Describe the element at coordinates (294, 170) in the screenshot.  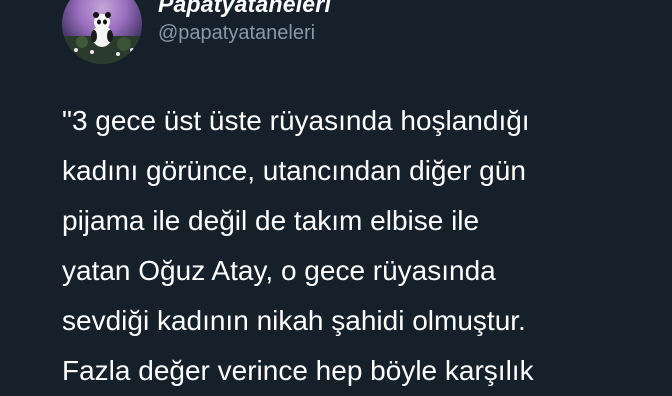
I see `tweet-text-line: kadını görünce, utancından diğer gün` at that location.